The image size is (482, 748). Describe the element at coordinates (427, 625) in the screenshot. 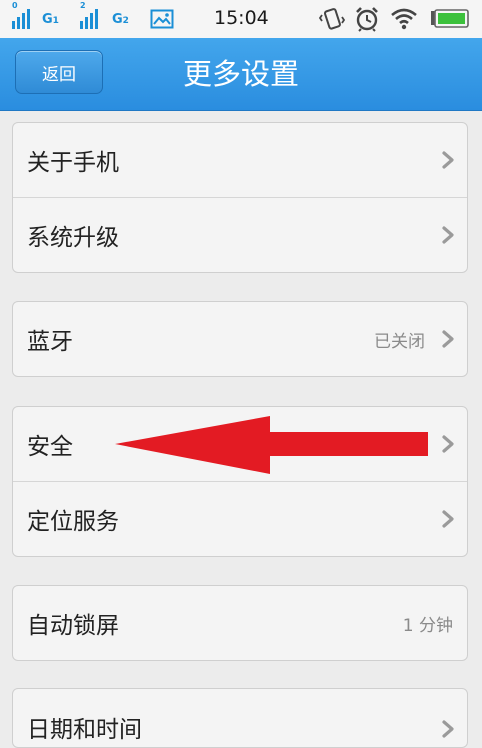

I see `row-value: 1 分钟` at that location.